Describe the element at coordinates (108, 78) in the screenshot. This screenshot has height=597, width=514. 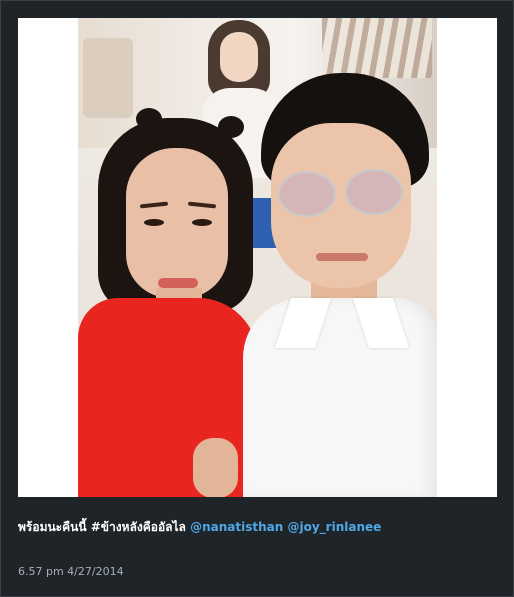
I see `photo-shelf` at that location.